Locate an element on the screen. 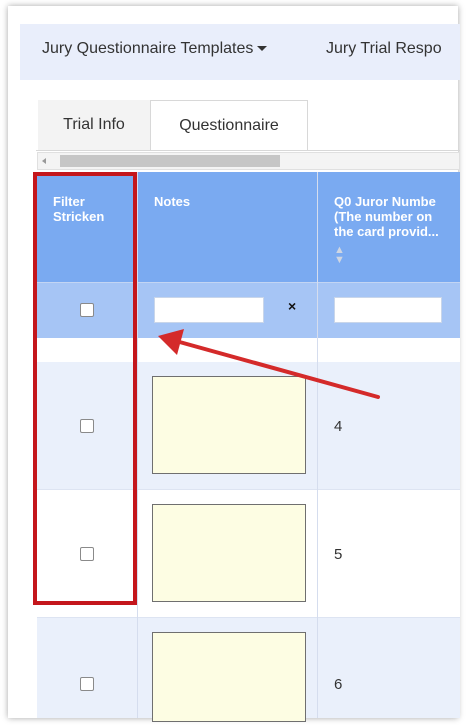 Image resolution: width=466 pixels, height=725 pixels. menu-jury-questionnaire-templates: Jury Questionnaire Templates is located at coordinates (155, 49).